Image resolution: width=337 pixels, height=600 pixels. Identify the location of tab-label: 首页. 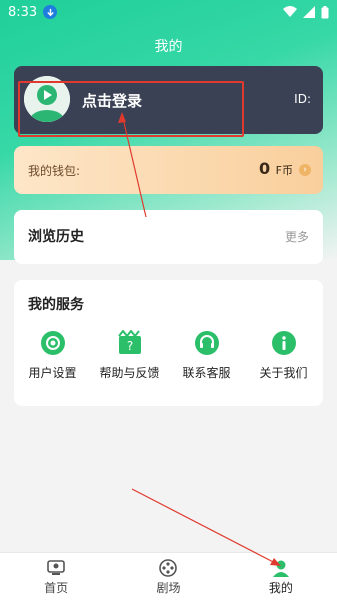
(56, 588).